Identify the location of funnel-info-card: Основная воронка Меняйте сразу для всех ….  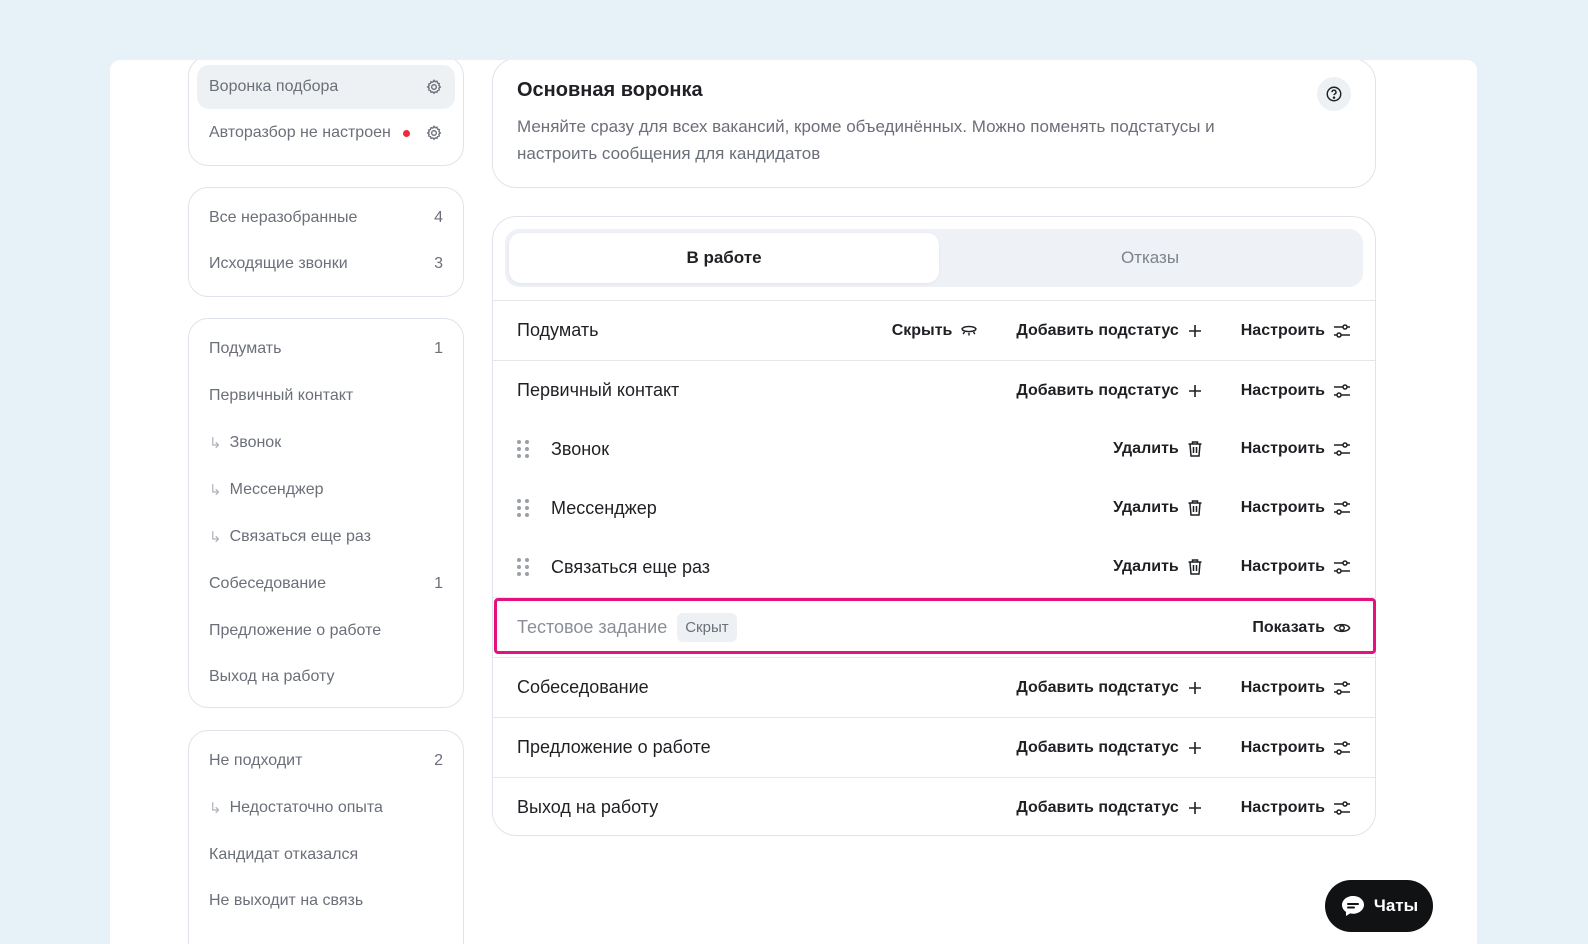
(934, 124).